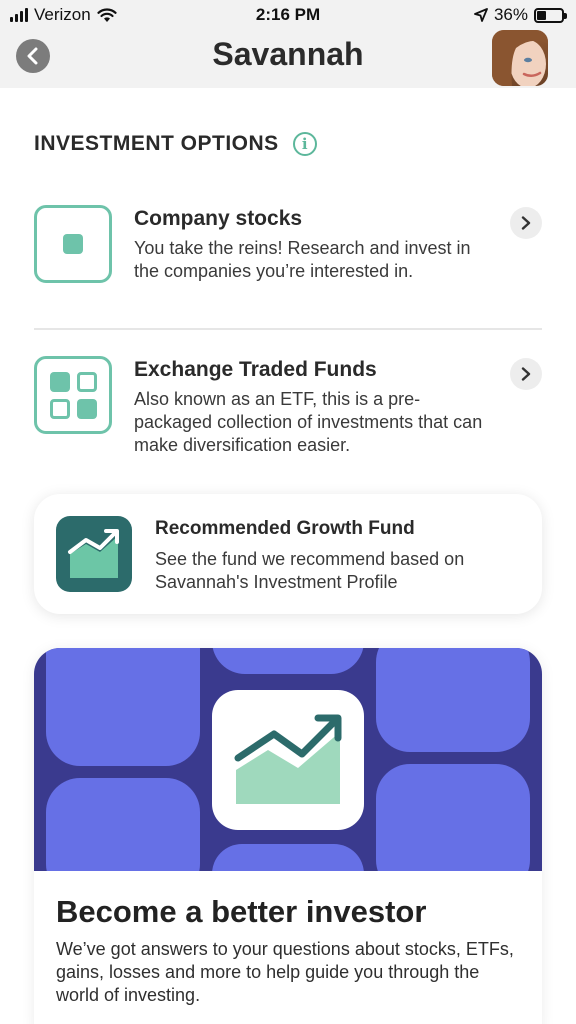 This screenshot has width=576, height=1024. Describe the element at coordinates (550, 15) in the screenshot. I see `battery-icon` at that location.